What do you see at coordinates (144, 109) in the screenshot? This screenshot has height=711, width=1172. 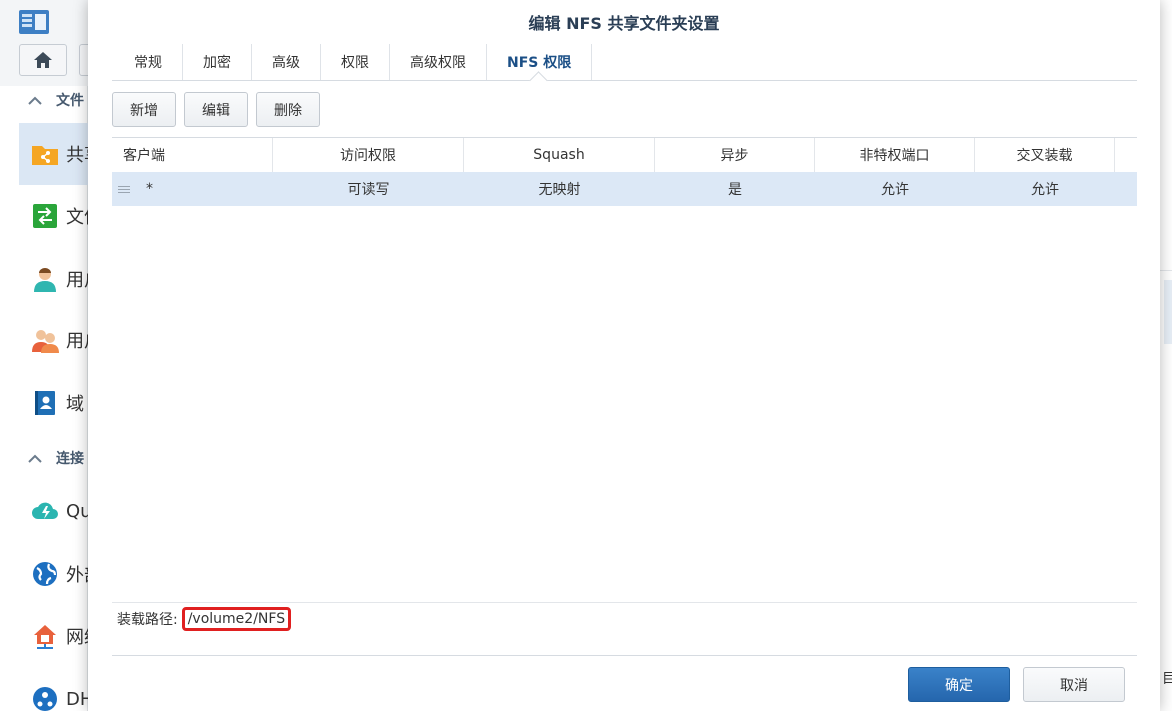 I see `add-button: 新增` at bounding box center [144, 109].